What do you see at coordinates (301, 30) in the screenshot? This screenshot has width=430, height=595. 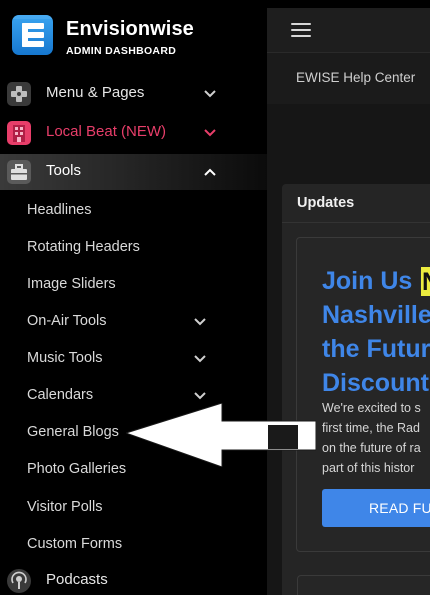 I see `hamburger-icon` at bounding box center [301, 30].